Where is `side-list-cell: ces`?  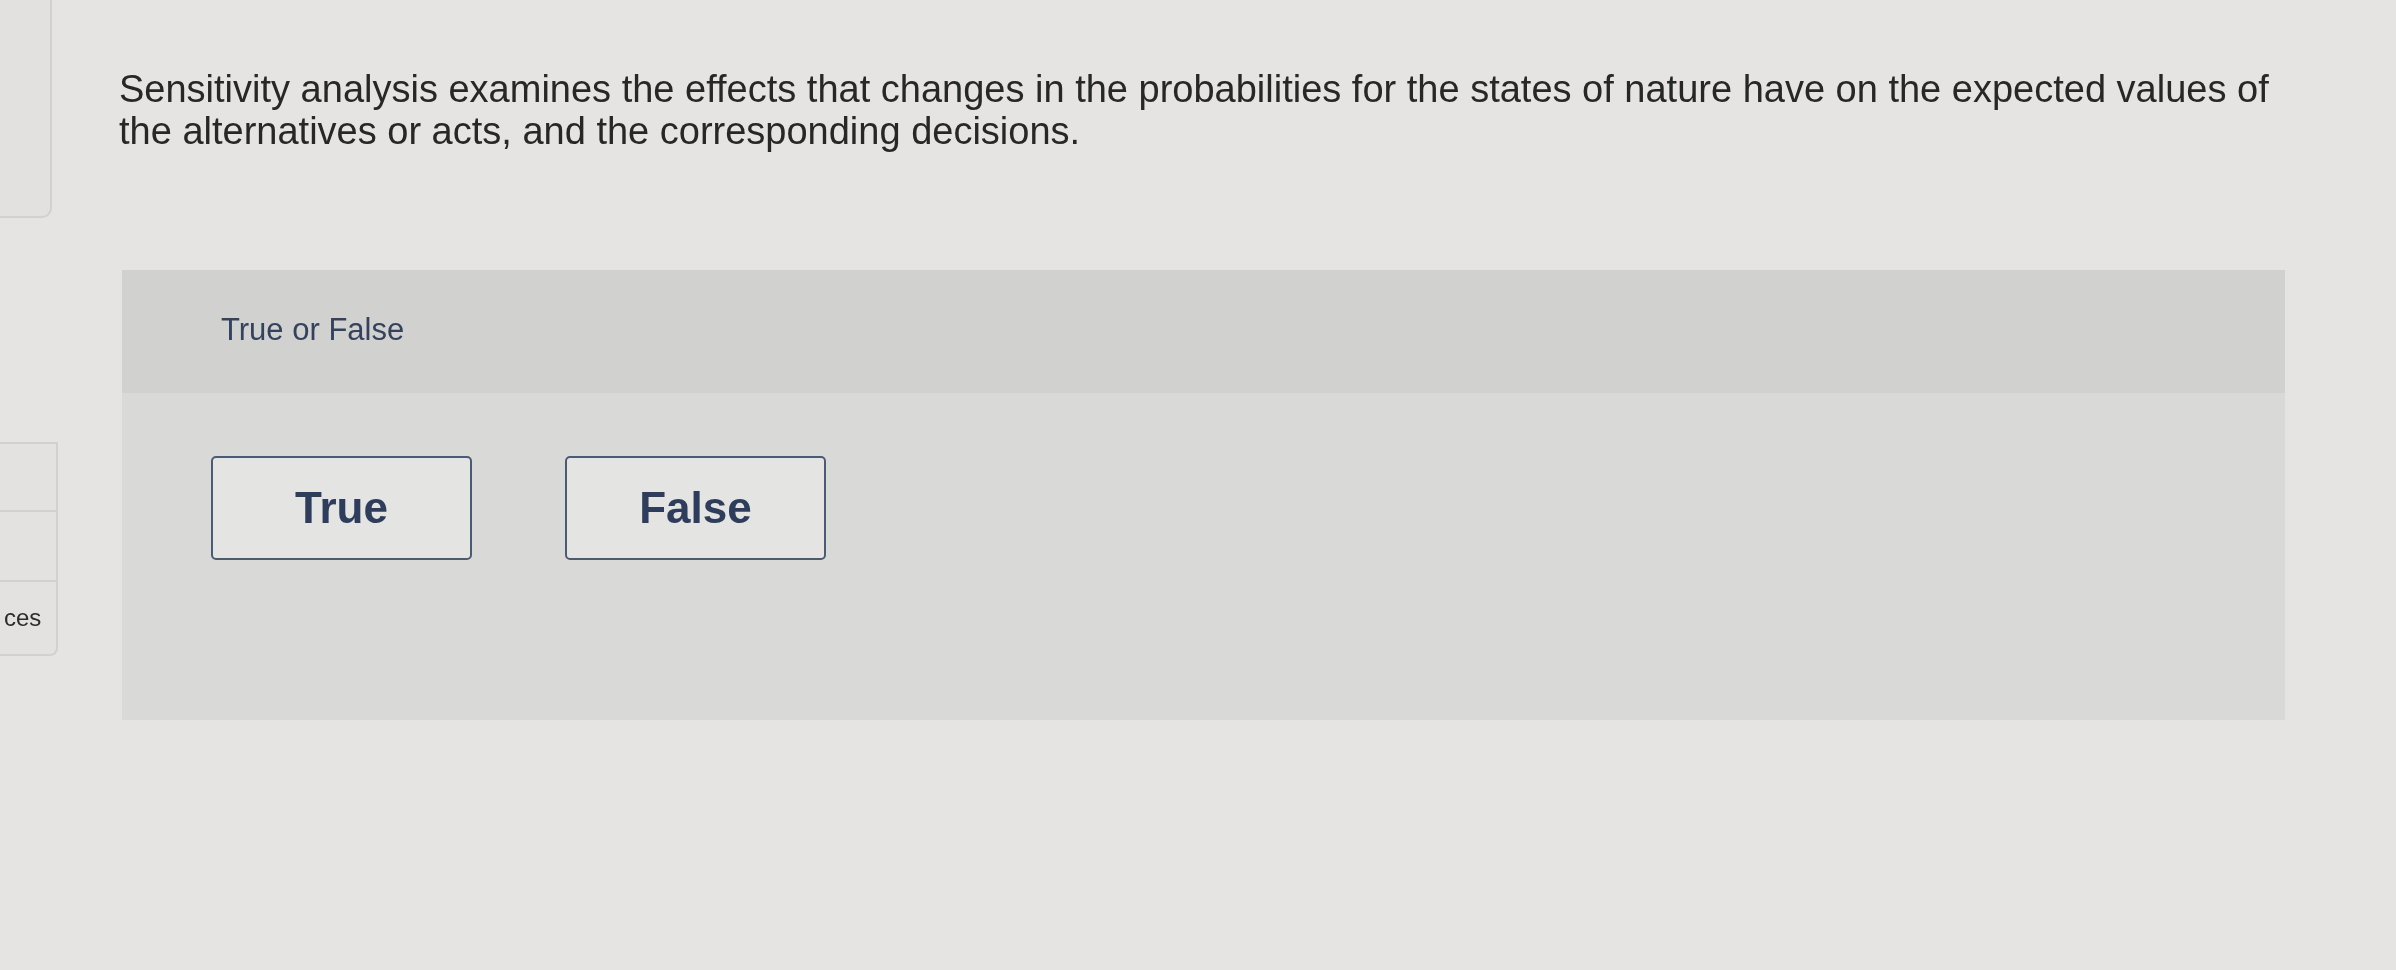 side-list-cell: ces is located at coordinates (29, 619).